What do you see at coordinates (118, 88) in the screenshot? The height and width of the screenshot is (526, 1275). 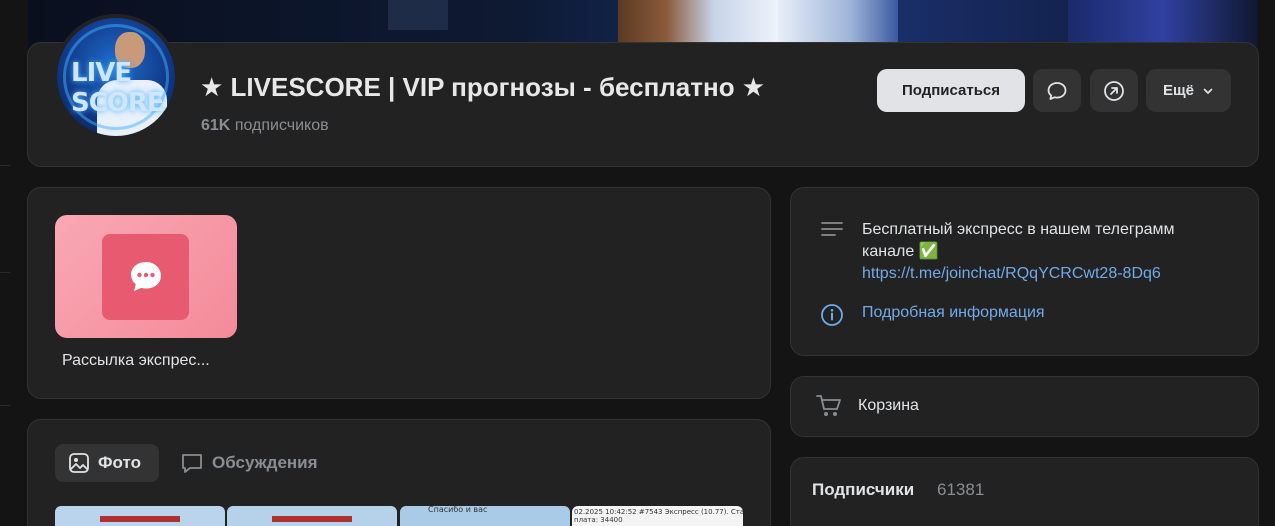 I see `avatar-logo-text: LIVE SCORE` at bounding box center [118, 88].